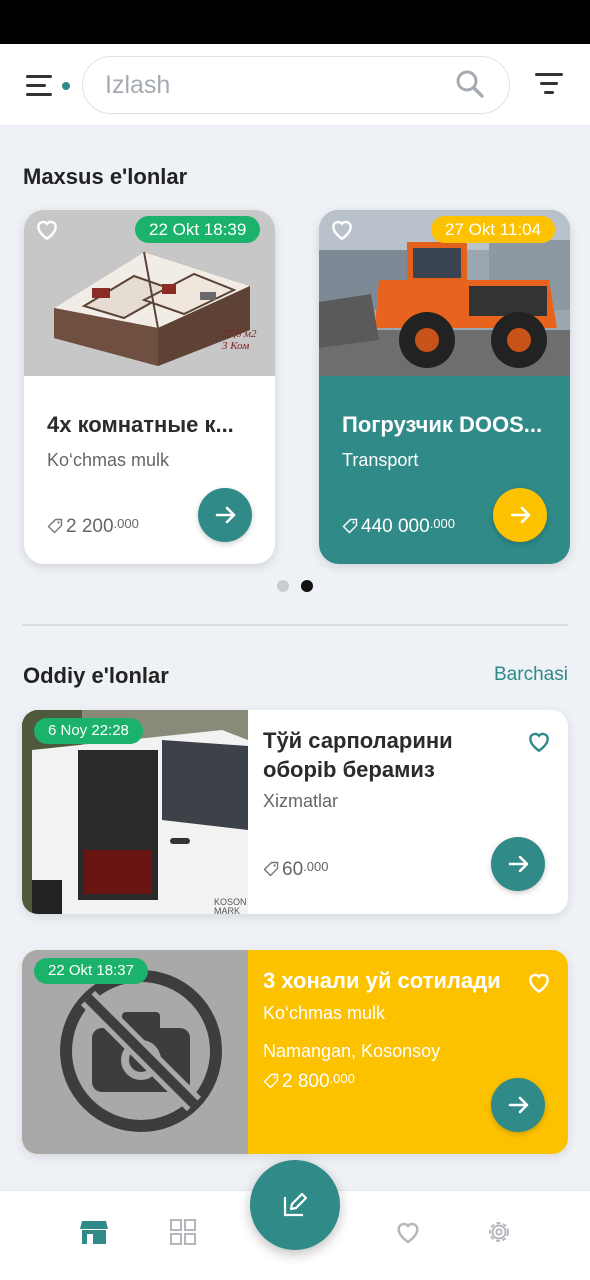 The image size is (590, 1280). Describe the element at coordinates (531, 675) in the screenshot. I see `see-all-link: Barchasi` at that location.